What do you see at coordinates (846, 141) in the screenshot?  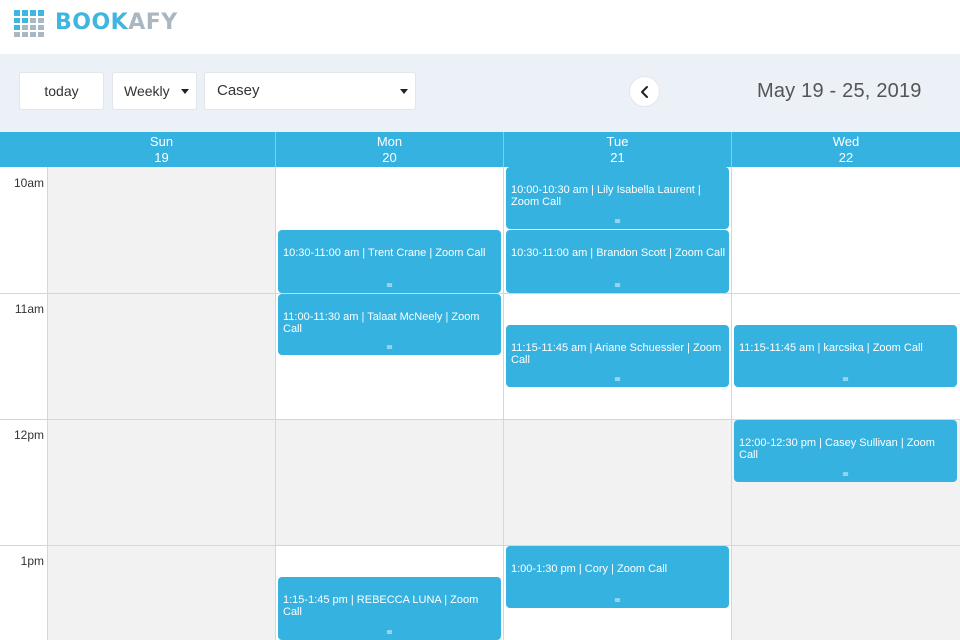 I see `day-name: Wed` at bounding box center [846, 141].